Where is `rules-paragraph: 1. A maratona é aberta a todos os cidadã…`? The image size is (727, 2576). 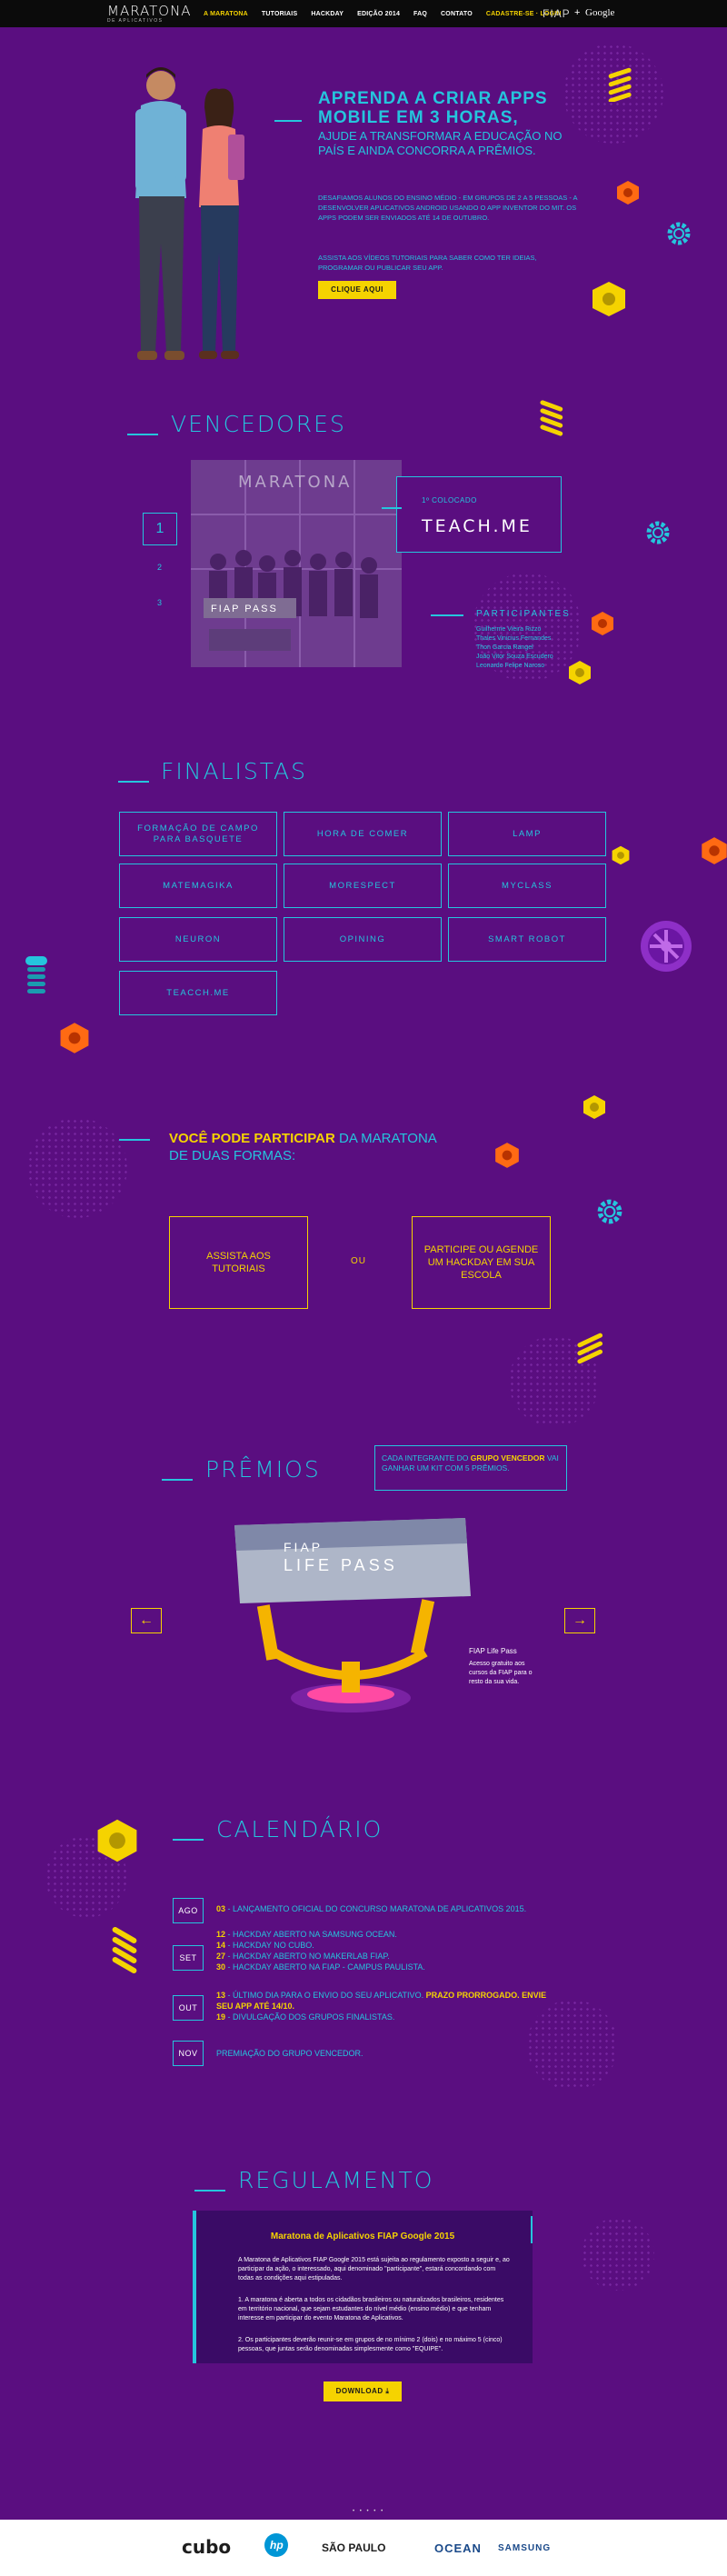 rules-paragraph: 1. A maratona é aberta a todos os cidadã… is located at coordinates (371, 2309).